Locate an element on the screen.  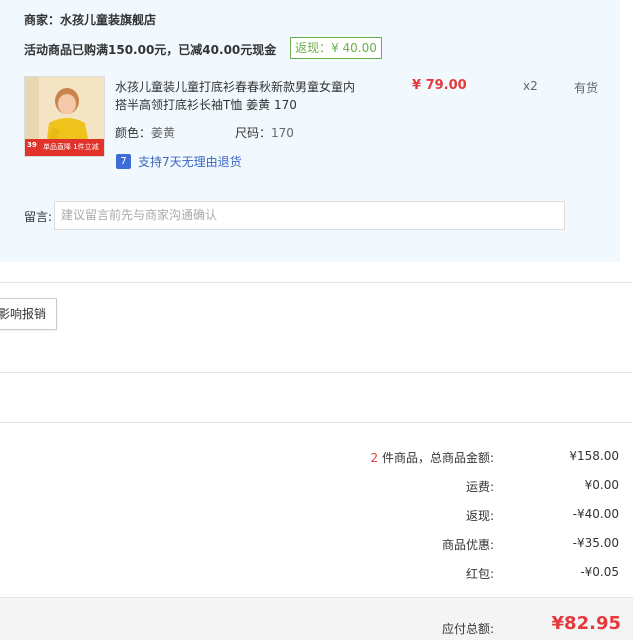
goods-total-value: ¥158.00 is located at coordinates (594, 456).